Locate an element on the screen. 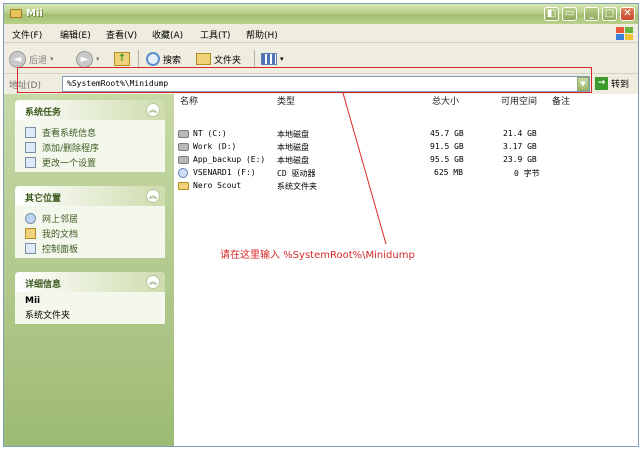  menu-bar: 文件(F) 编辑(E) 查看(V) 收藏(A) 工具(T) 帮助(H) is located at coordinates (321, 33).